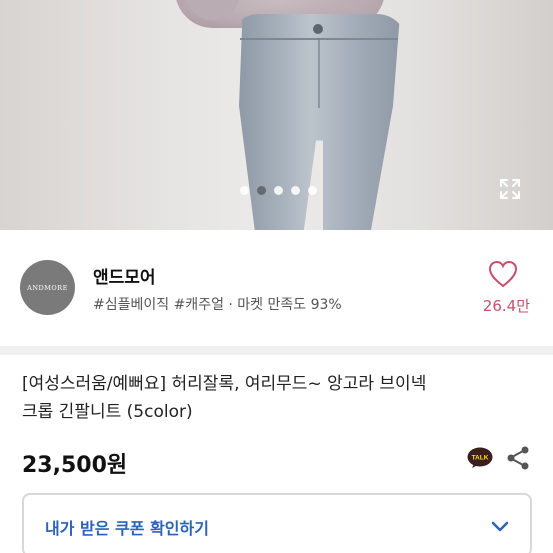 Image resolution: width=553 pixels, height=553 pixels. What do you see at coordinates (217, 305) in the screenshot?
I see `shop-tags: #심플베이직 #캐주얼 · 마켓 만족도 93%` at bounding box center [217, 305].